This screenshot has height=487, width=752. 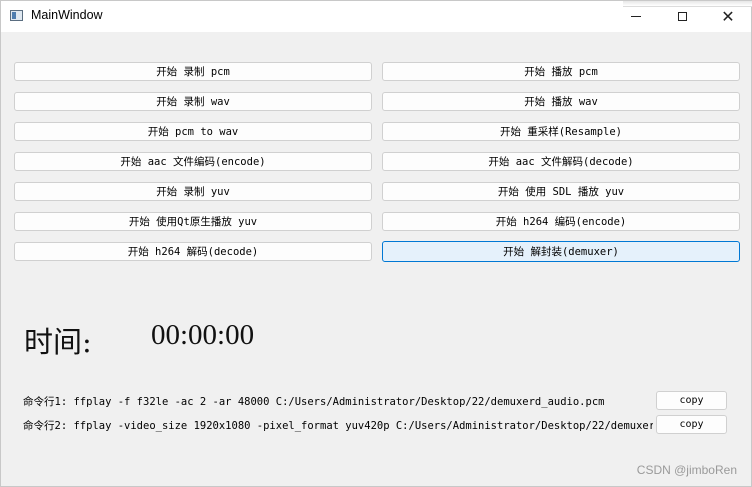 What do you see at coordinates (193, 71) in the screenshot?
I see `record-pcm-button: 开始 录制 pcm` at bounding box center [193, 71].